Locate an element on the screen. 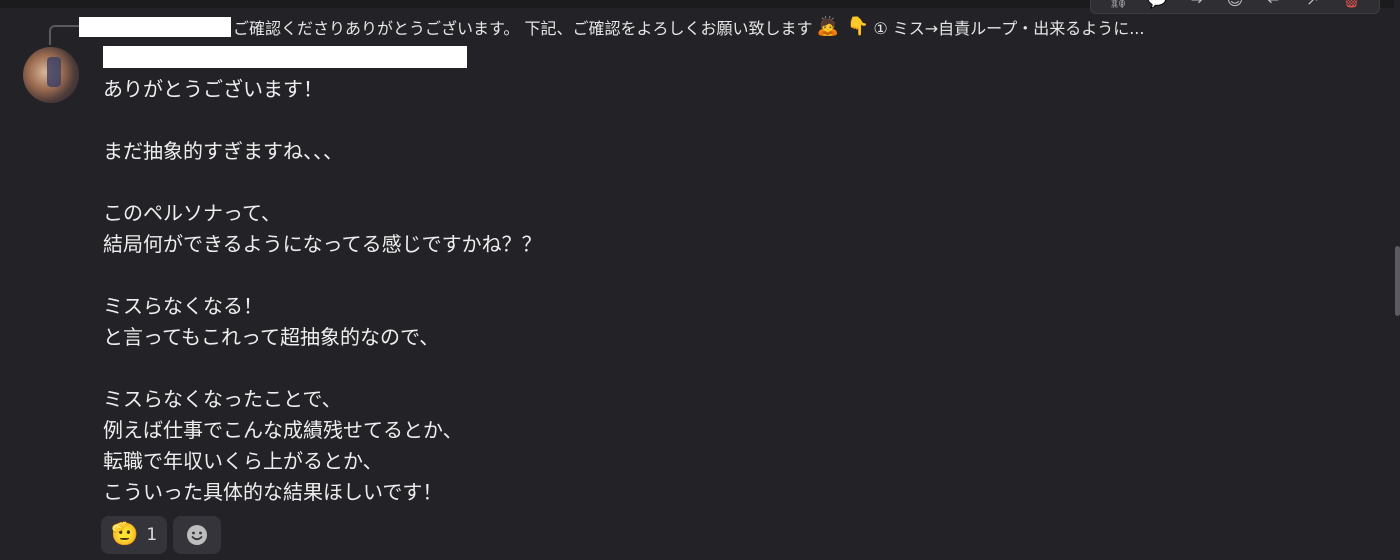 This screenshot has height=560, width=1400. message-line: ミスらなくなったことで、 is located at coordinates (222, 399).